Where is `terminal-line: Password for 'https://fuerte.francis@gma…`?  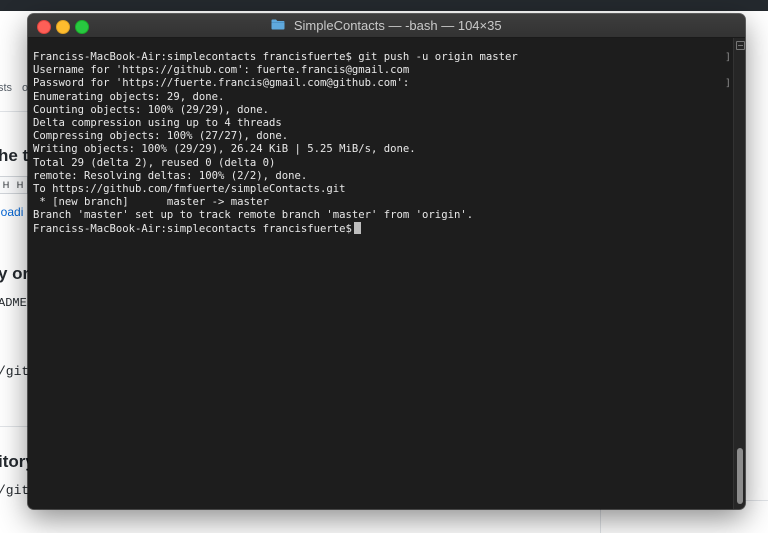
terminal-line: Password for 'https://fuerte.francis@gma… is located at coordinates (221, 83).